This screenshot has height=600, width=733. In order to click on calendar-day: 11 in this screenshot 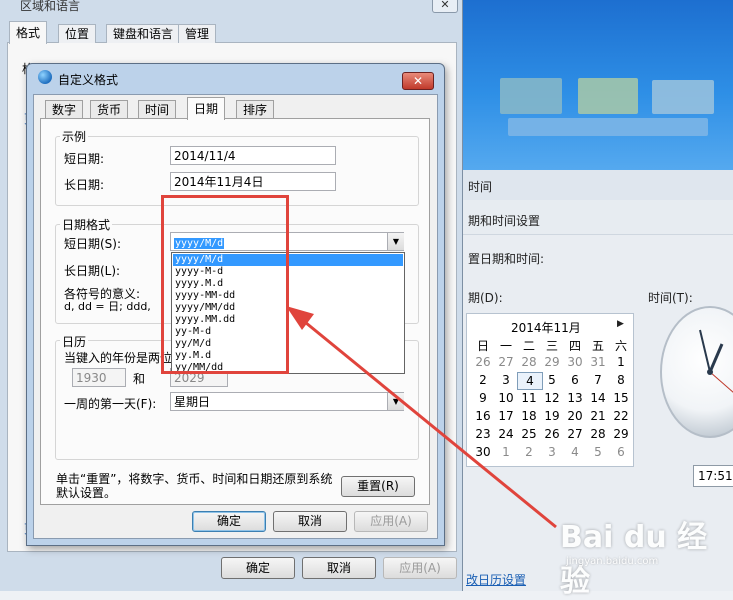, I will do `click(529, 398)`.